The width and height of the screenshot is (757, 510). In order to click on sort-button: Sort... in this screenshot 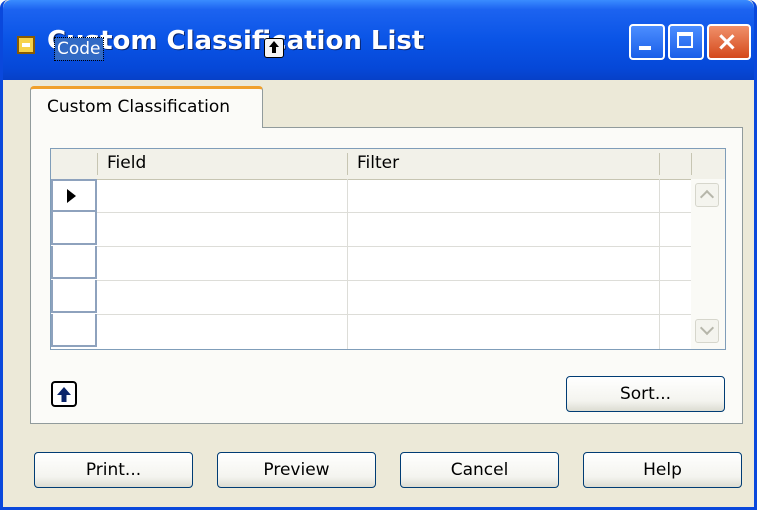, I will do `click(645, 394)`.